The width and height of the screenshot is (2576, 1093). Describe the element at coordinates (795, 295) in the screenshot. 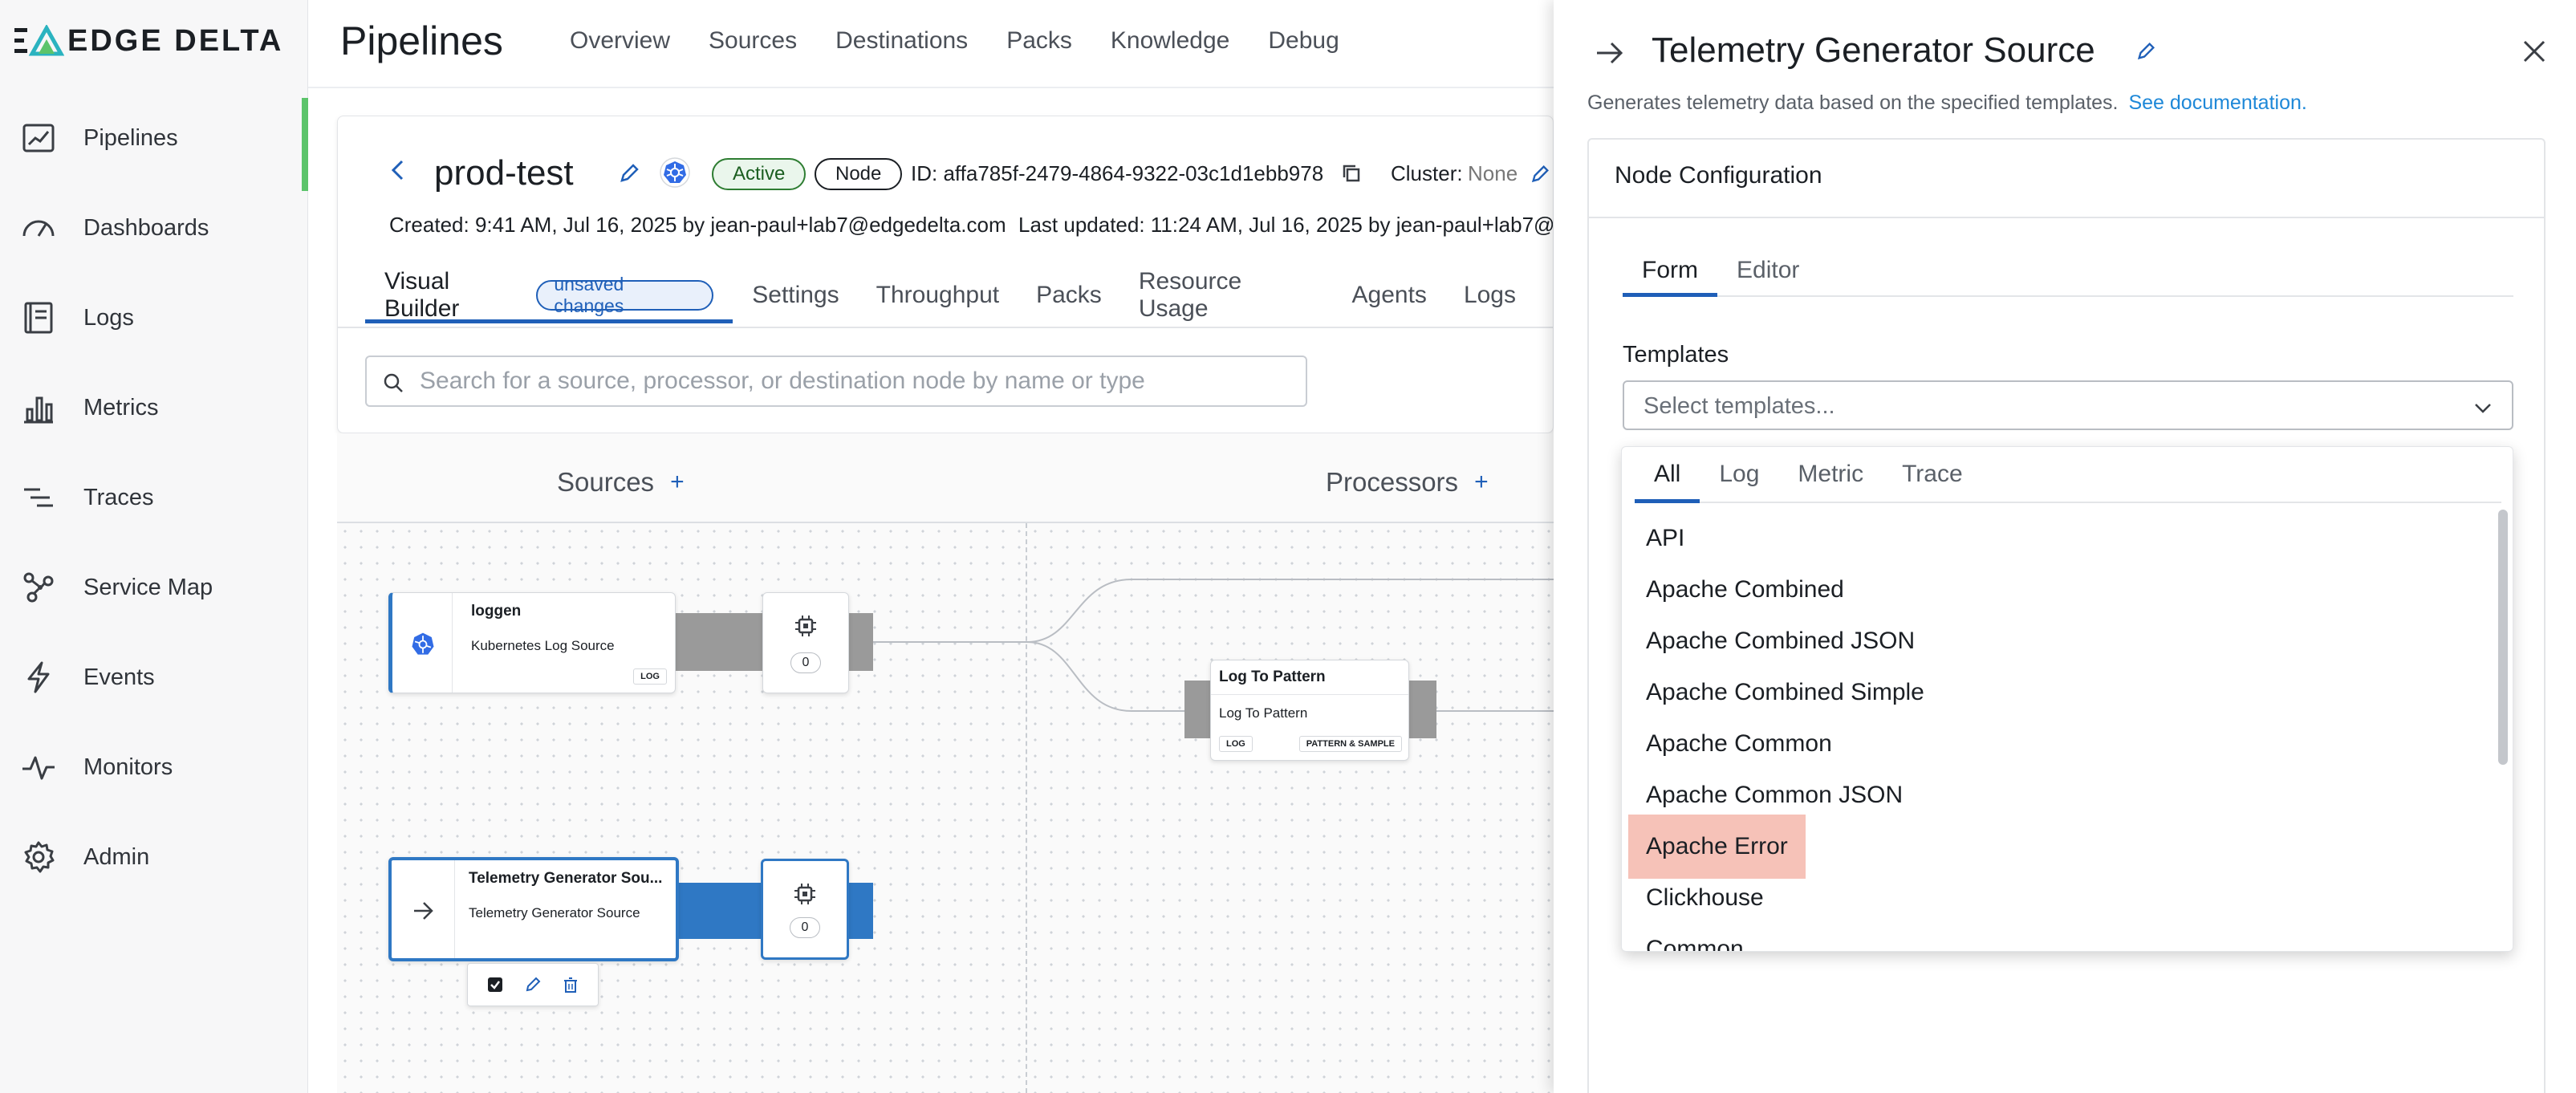

I see `tab-settings: Settings` at that location.